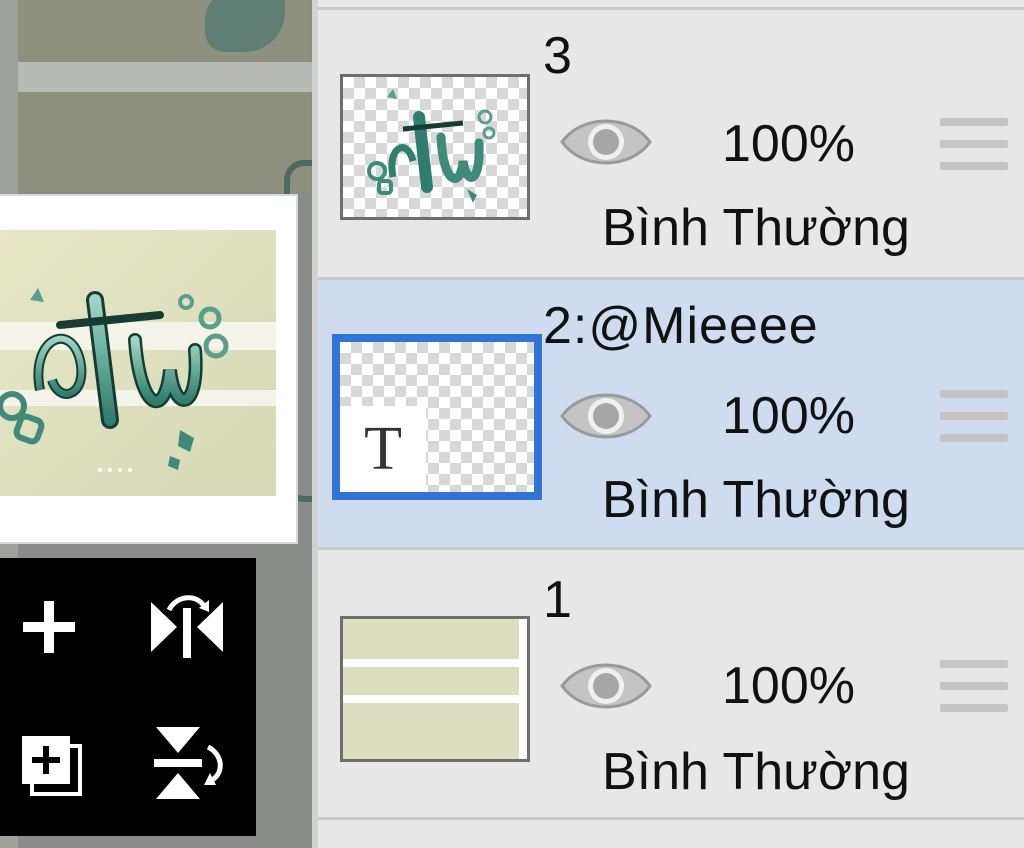  I want to click on plus-icon, so click(49, 627).